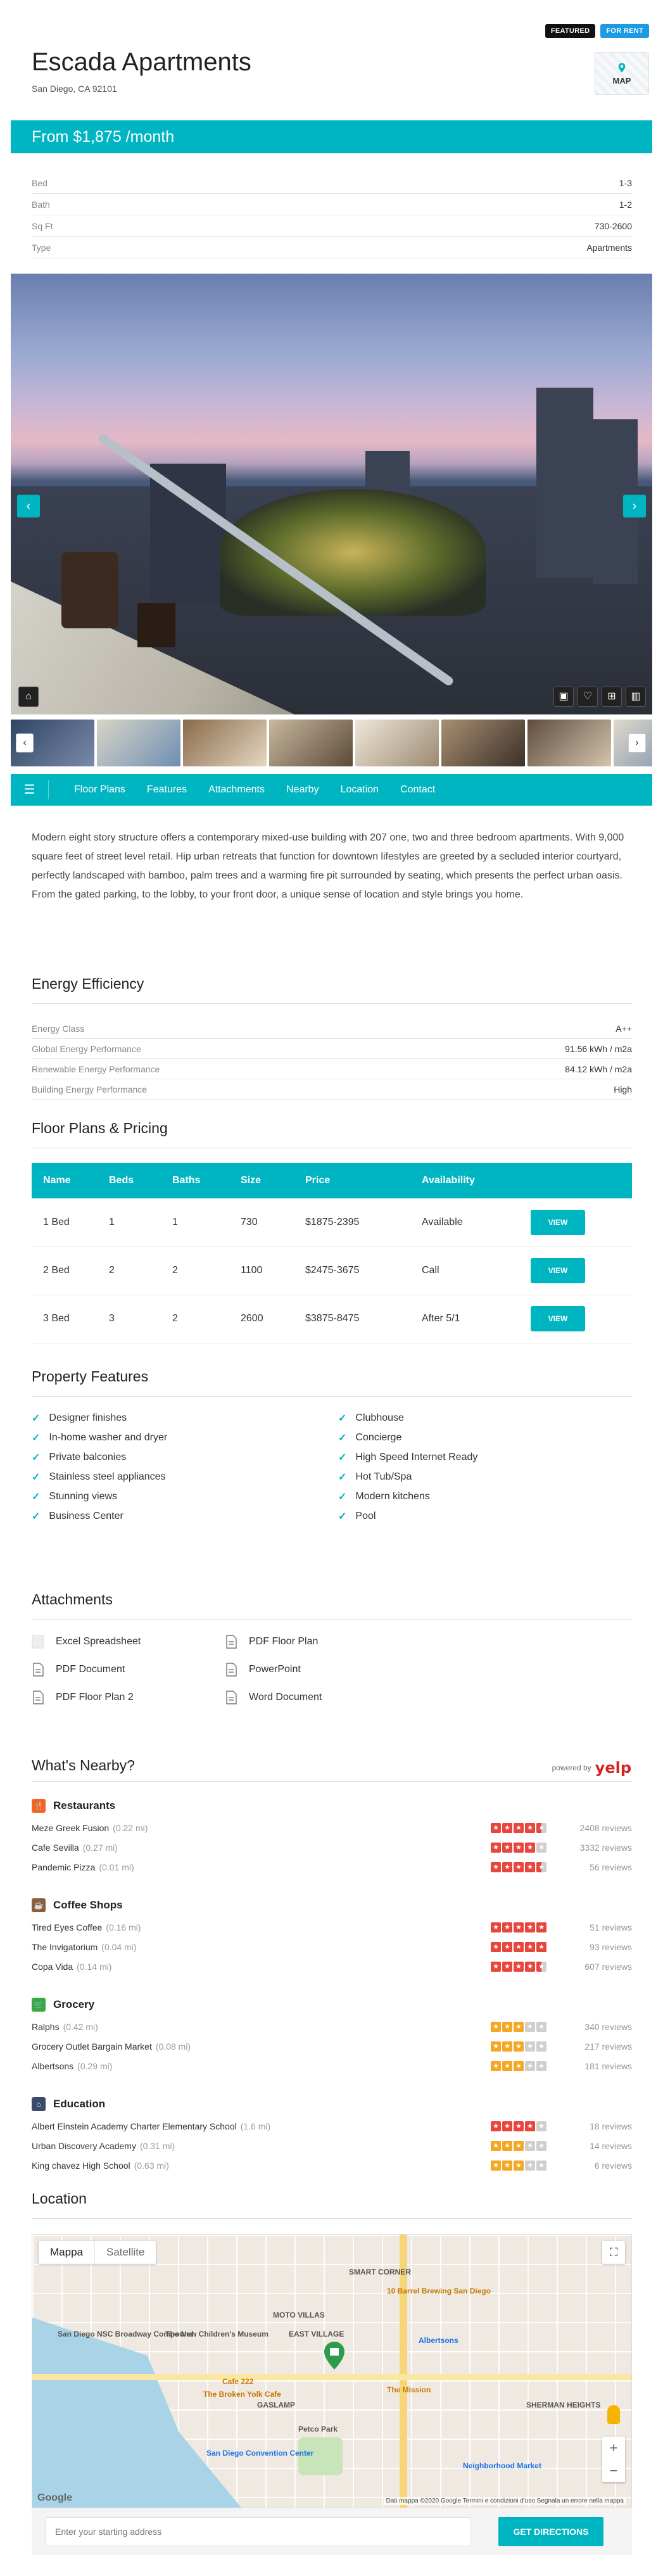  What do you see at coordinates (88, 1417) in the screenshot?
I see `feature-label: Designer finishes` at bounding box center [88, 1417].